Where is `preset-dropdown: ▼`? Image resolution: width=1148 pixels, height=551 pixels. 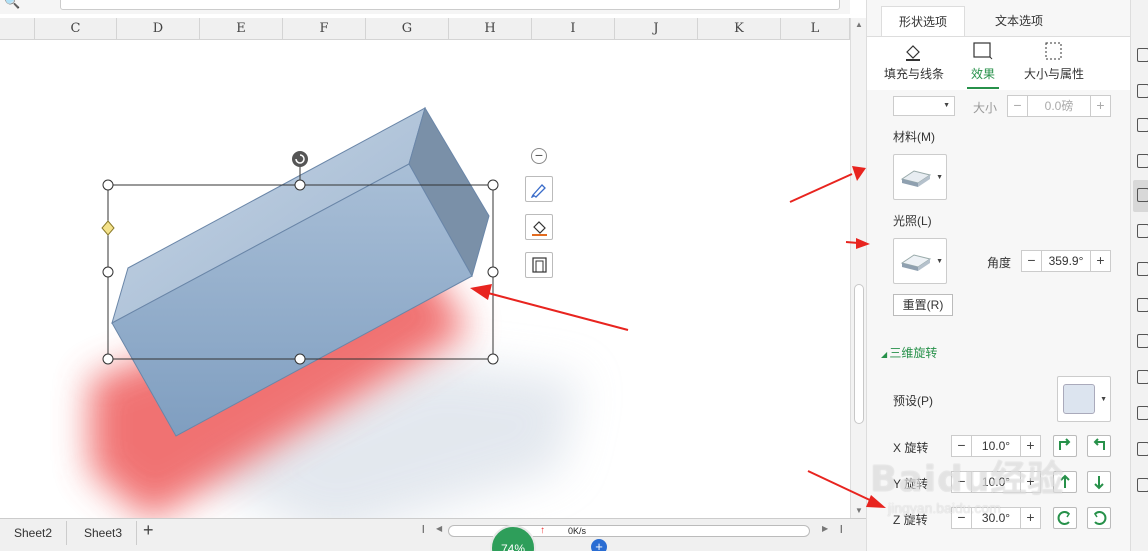
preset-dropdown: ▼ is located at coordinates (924, 106).